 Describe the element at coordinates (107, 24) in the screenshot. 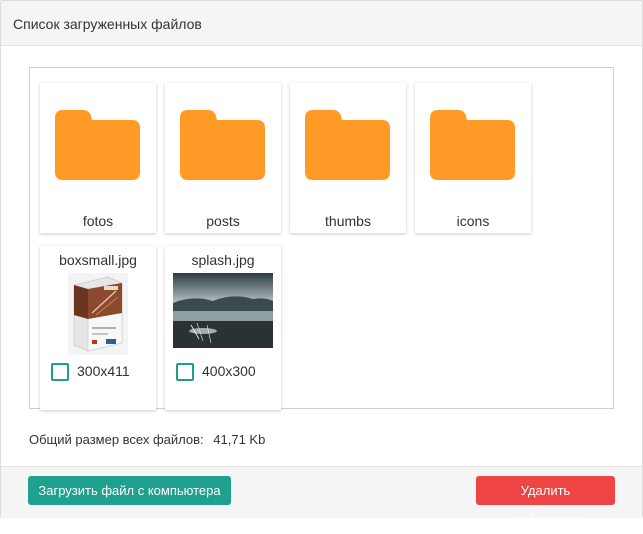

I see `panel-title: Список загруженных файлов` at that location.